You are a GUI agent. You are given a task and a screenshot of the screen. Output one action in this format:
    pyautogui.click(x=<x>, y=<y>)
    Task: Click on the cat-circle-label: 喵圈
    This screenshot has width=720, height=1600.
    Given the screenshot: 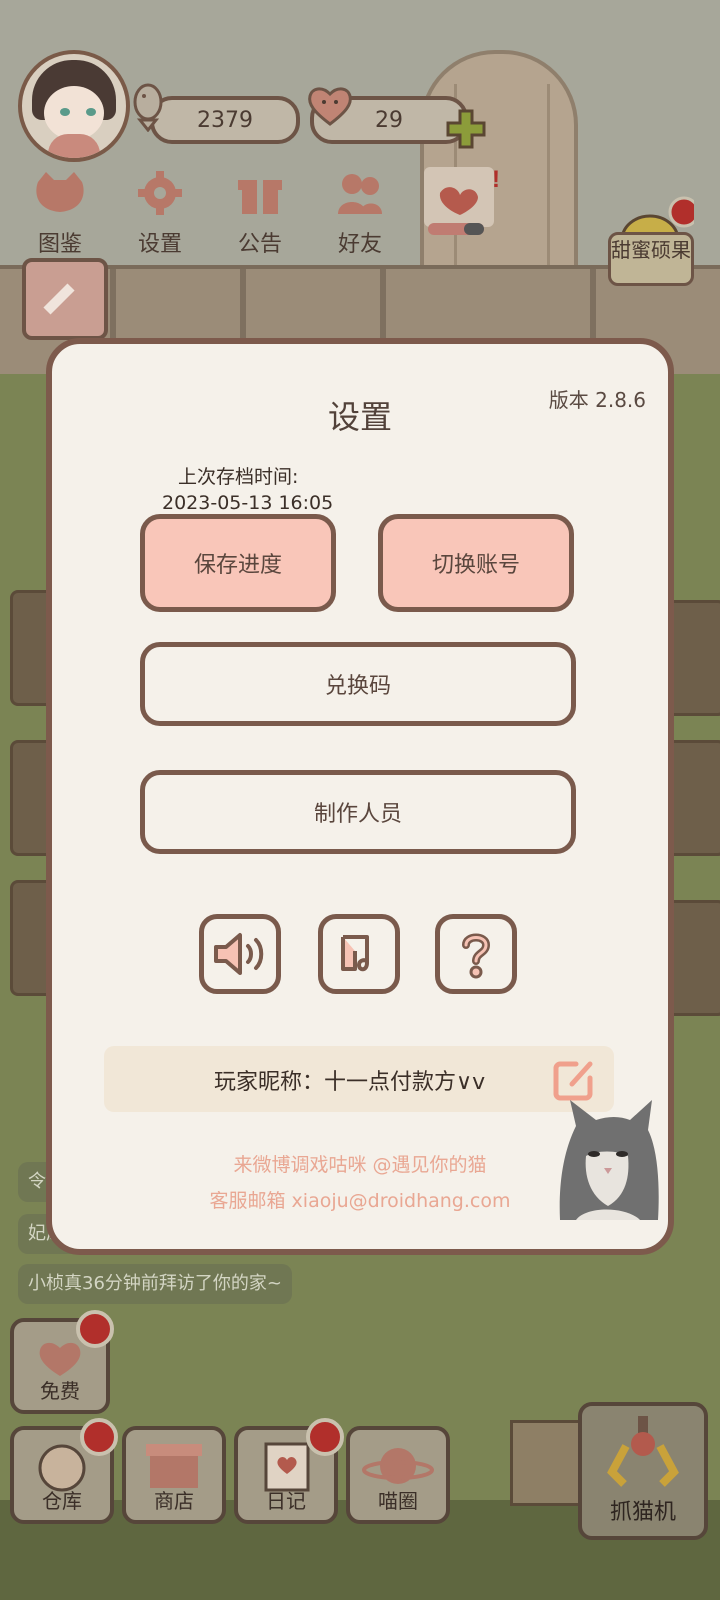 What is the action you would take?
    pyautogui.click(x=398, y=1501)
    